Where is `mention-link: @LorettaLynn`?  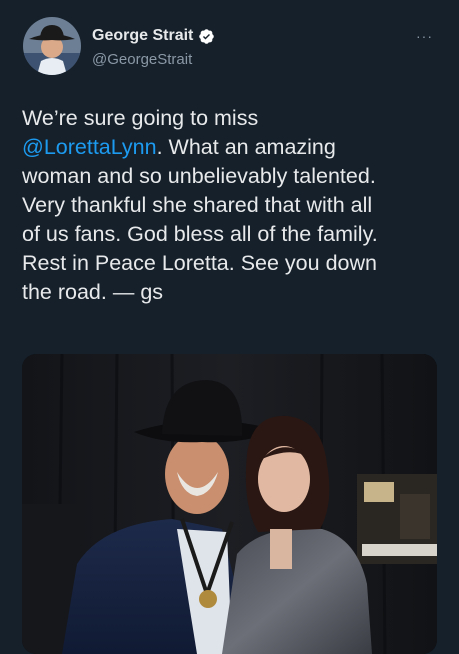
mention-link: @LorettaLynn is located at coordinates (89, 147).